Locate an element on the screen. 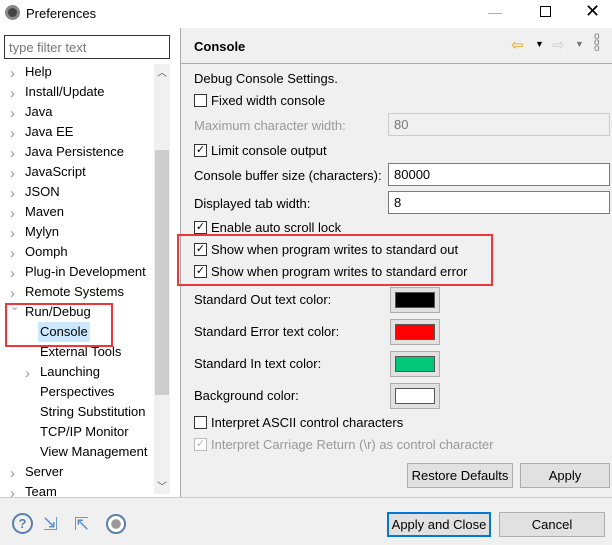 This screenshot has width=612, height=545. bg-color-button is located at coordinates (415, 396).